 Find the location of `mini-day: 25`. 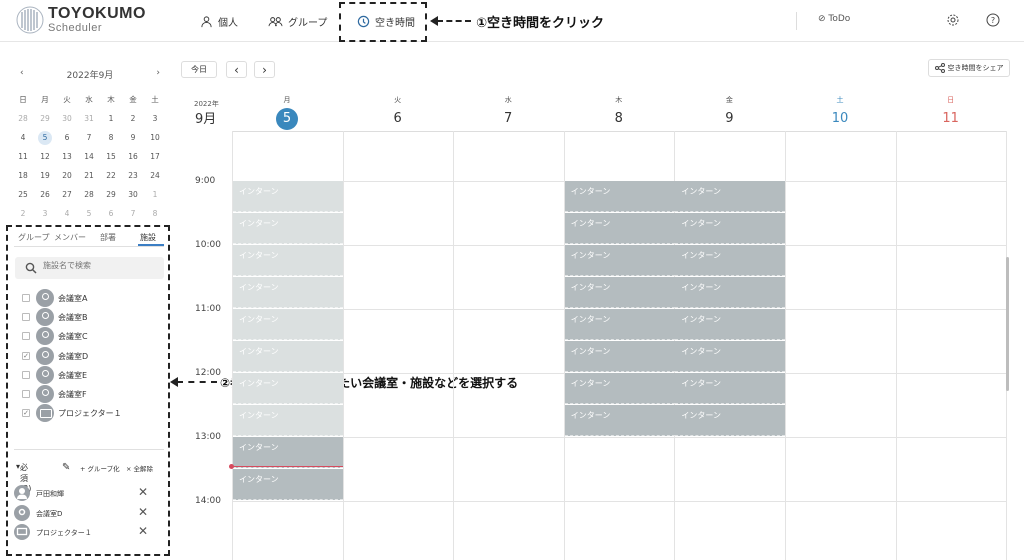

mini-day: 25 is located at coordinates (23, 194).